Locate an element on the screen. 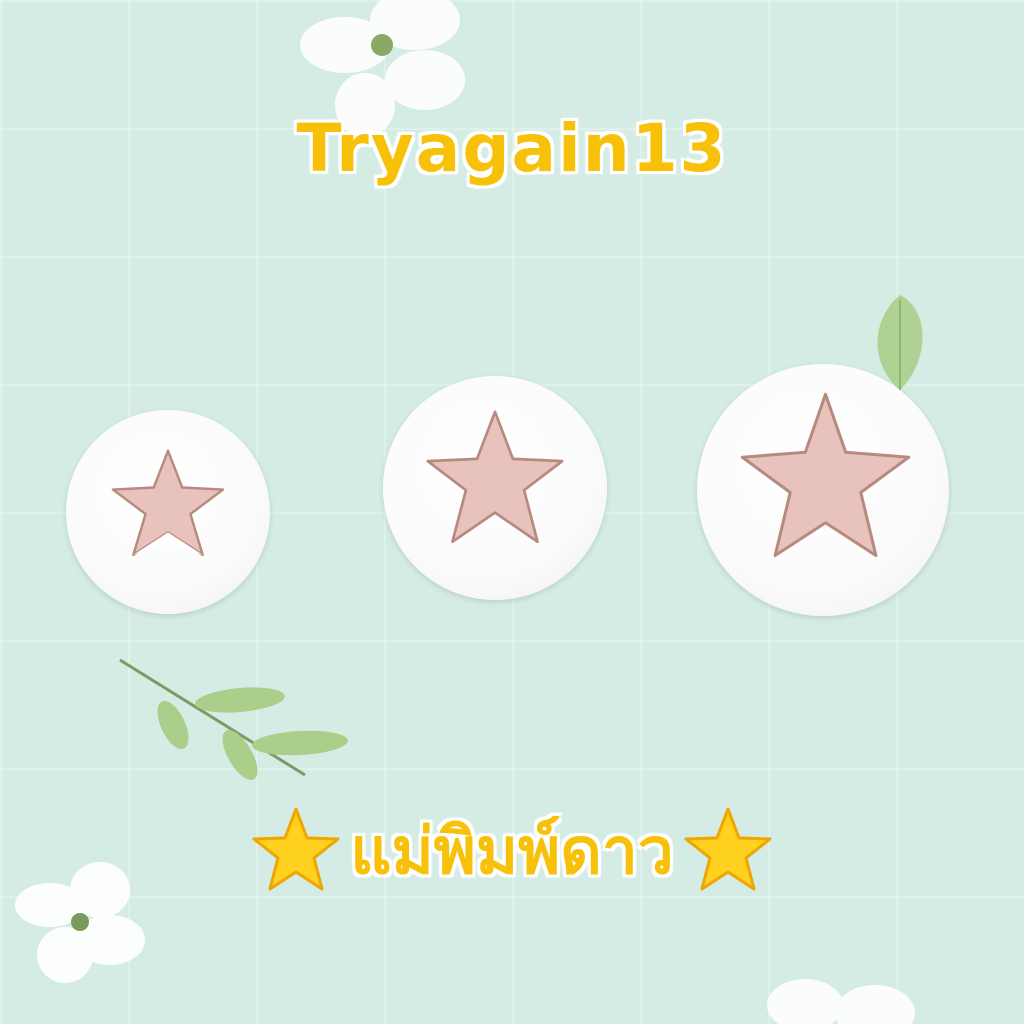  large-star-plunger-cutter is located at coordinates (823, 490).